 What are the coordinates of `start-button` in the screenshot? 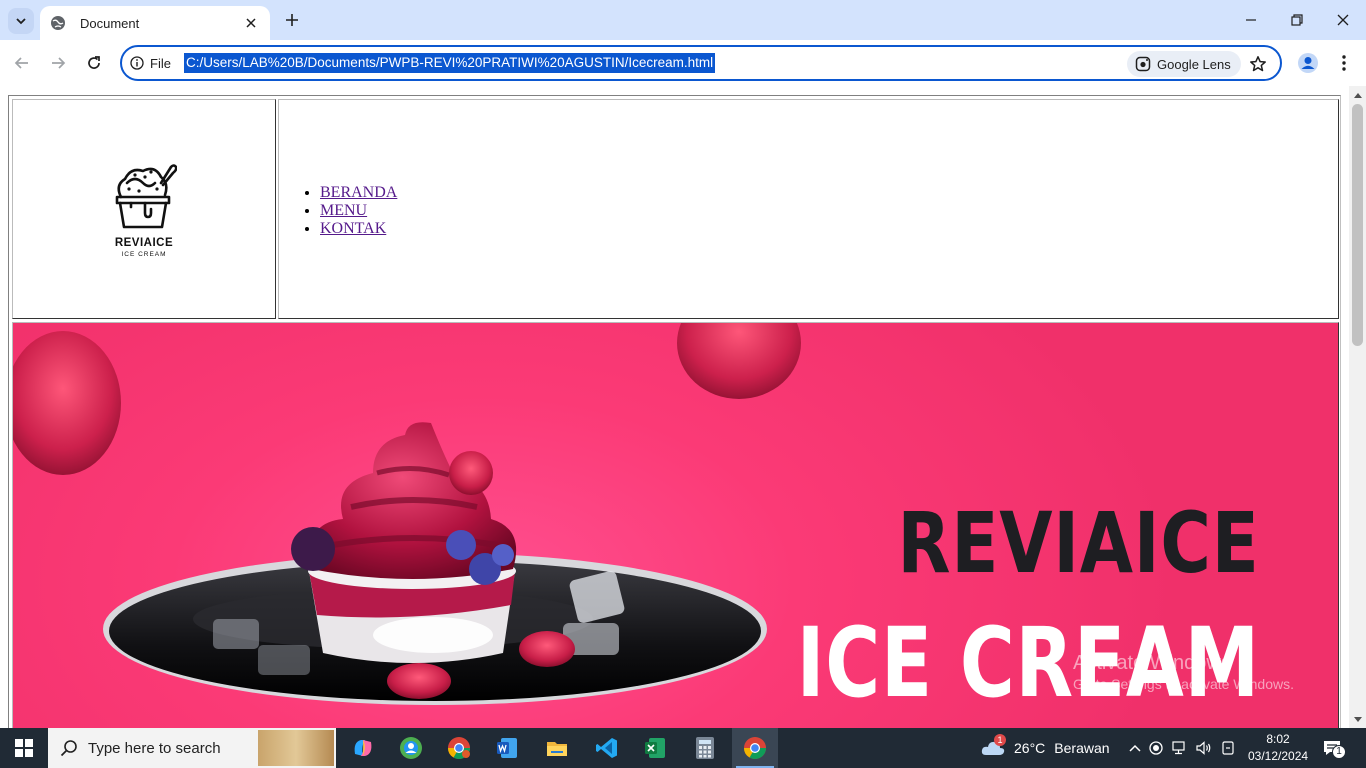 It's located at (24, 748).